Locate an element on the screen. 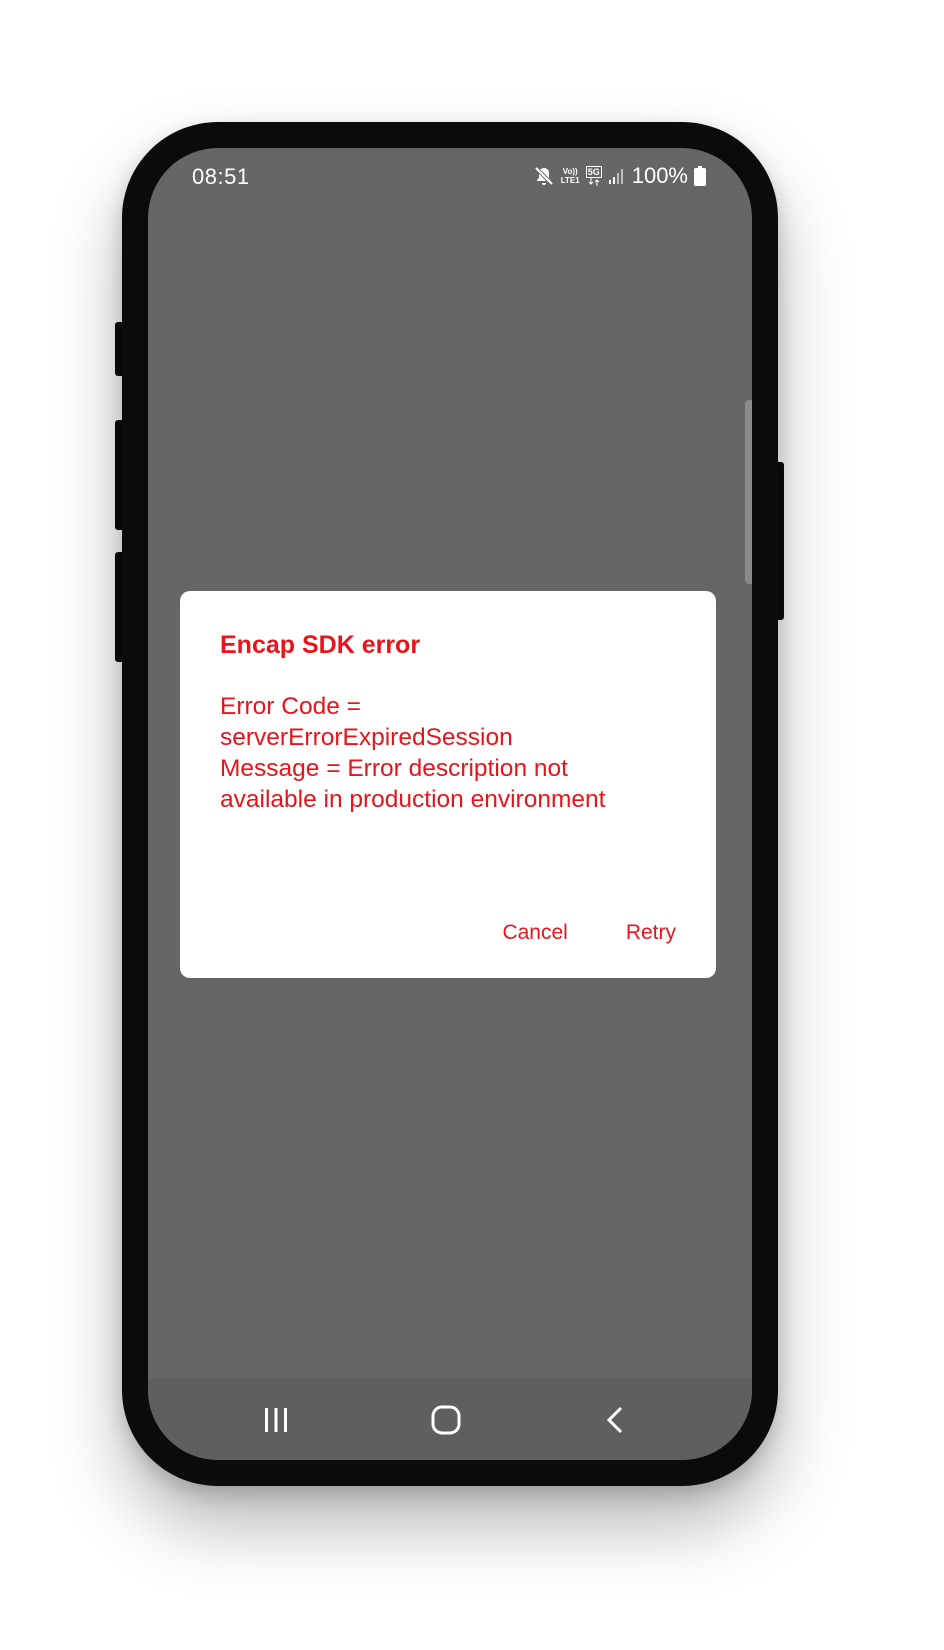 The height and width of the screenshot is (1650, 944). lte-label: LTE1 is located at coordinates (570, 180).